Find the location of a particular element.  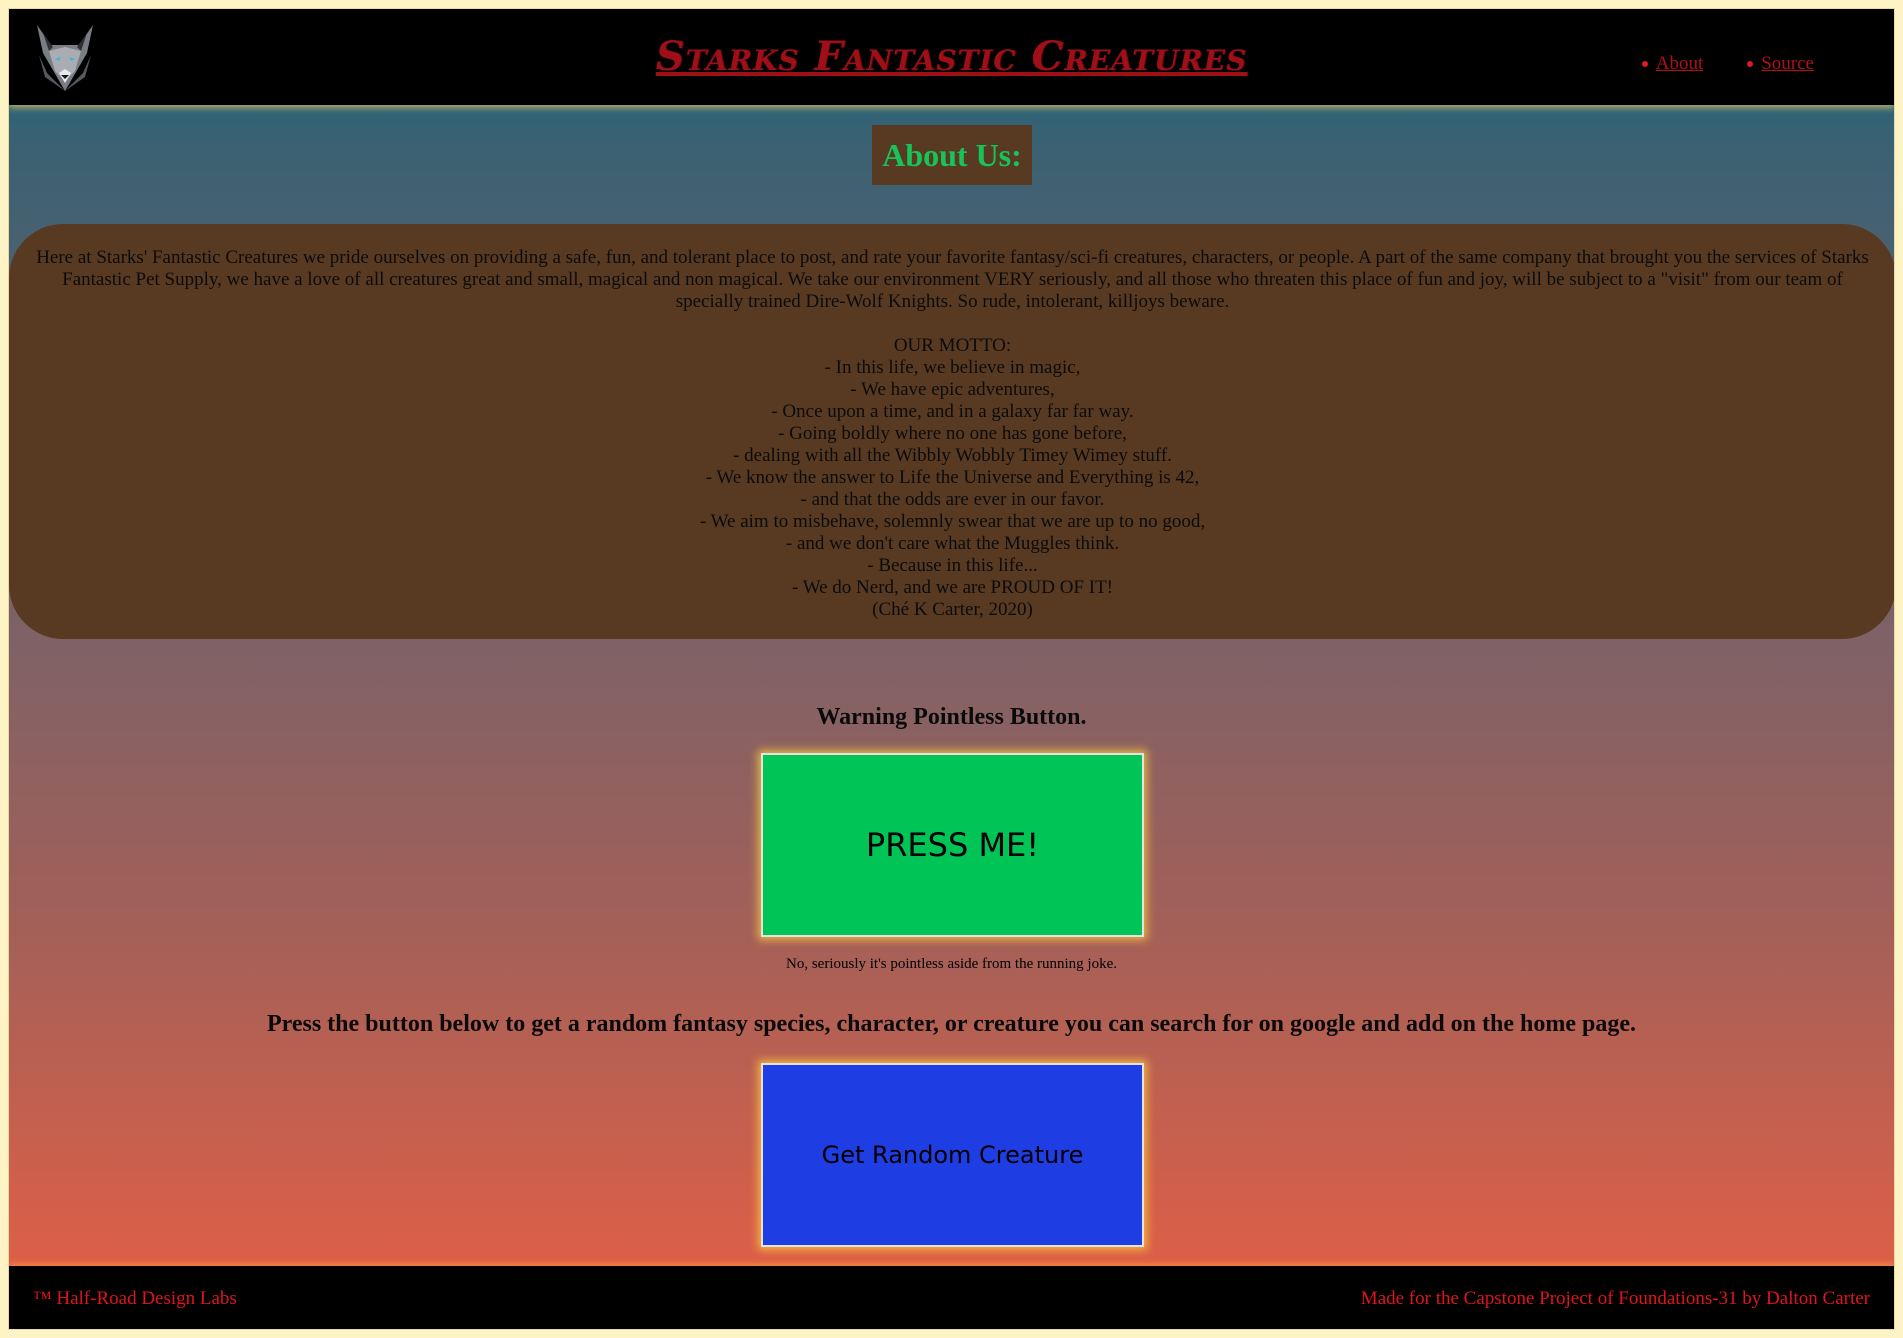

pointless-title: Warning Pointless Button. is located at coordinates (951, 717).